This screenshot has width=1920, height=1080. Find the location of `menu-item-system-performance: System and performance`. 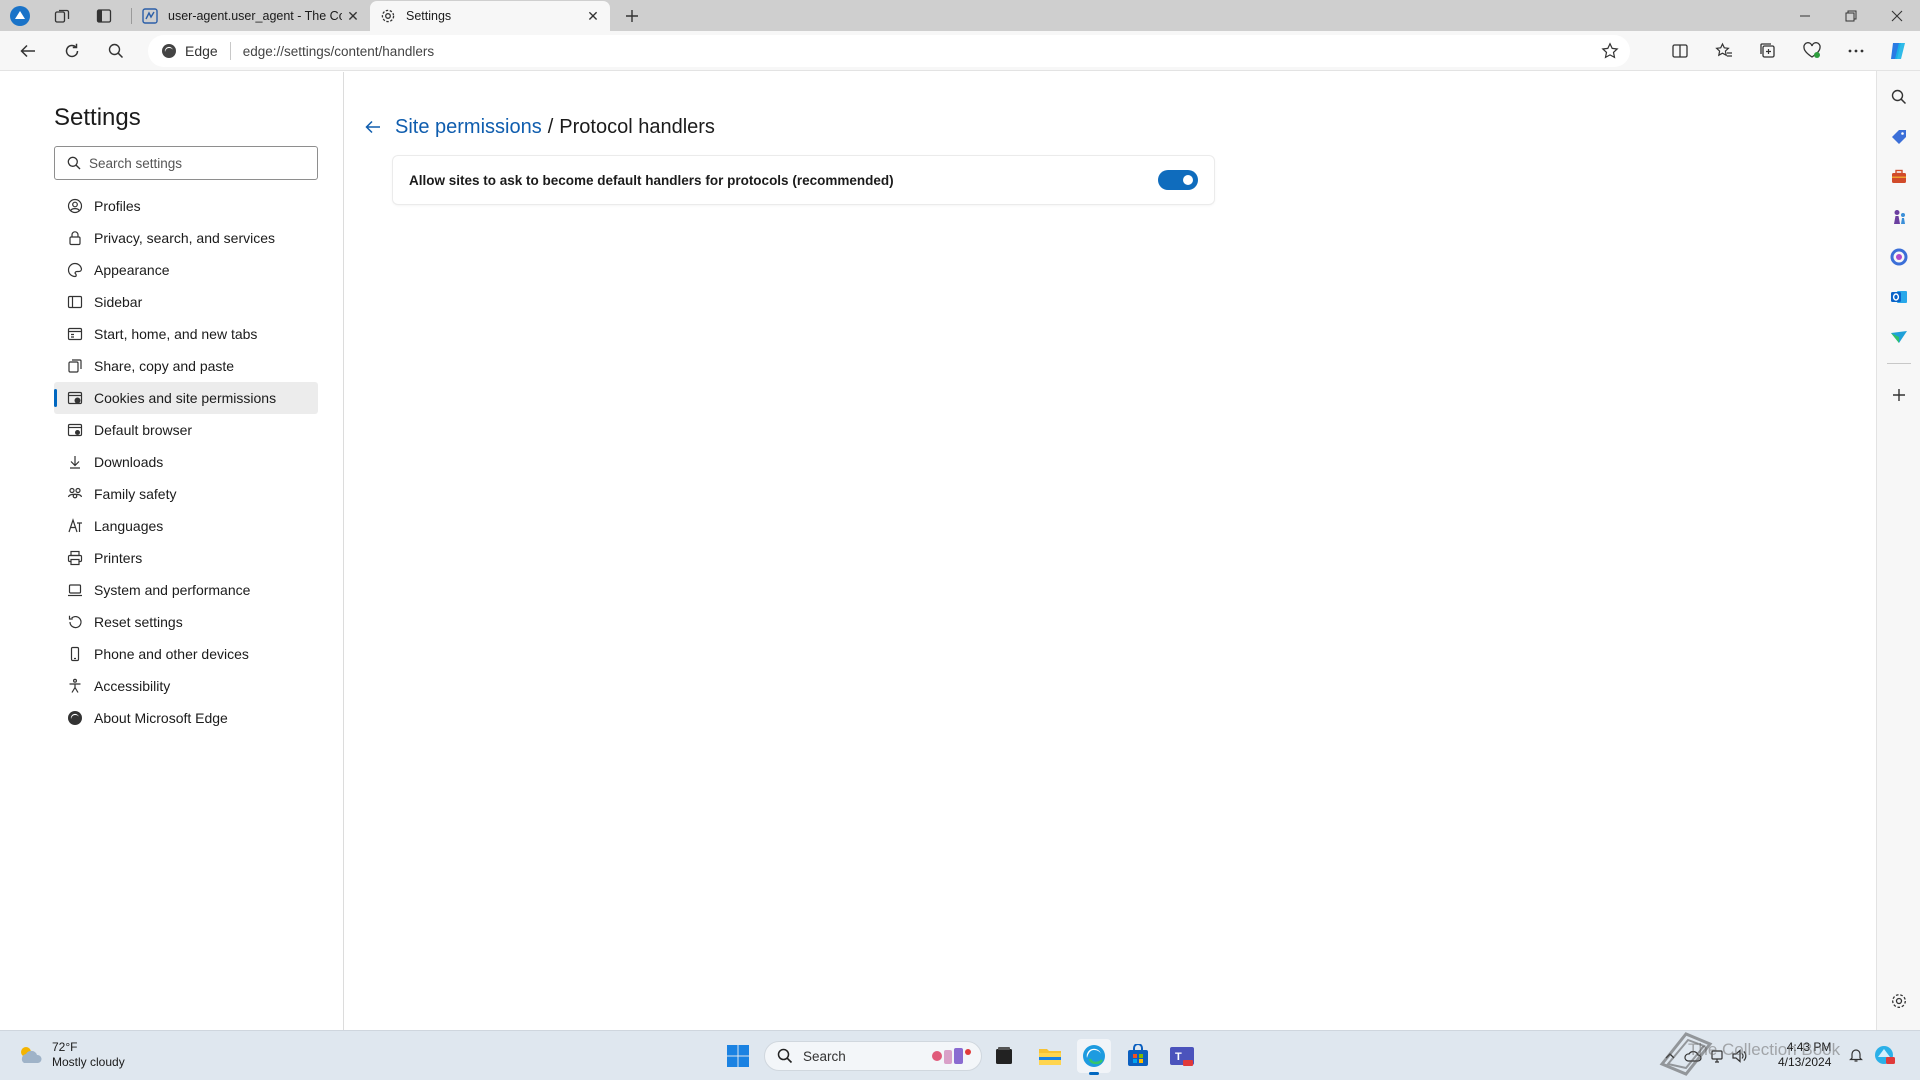

menu-item-system-performance: System and performance is located at coordinates (186, 590).